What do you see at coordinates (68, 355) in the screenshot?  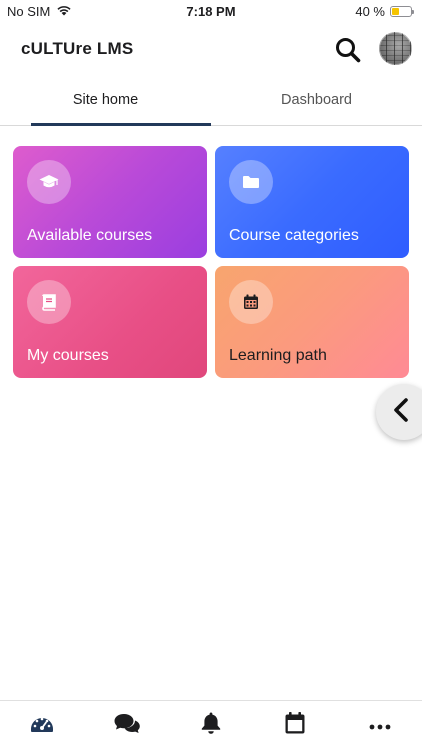 I see `my-courses-label: My courses` at bounding box center [68, 355].